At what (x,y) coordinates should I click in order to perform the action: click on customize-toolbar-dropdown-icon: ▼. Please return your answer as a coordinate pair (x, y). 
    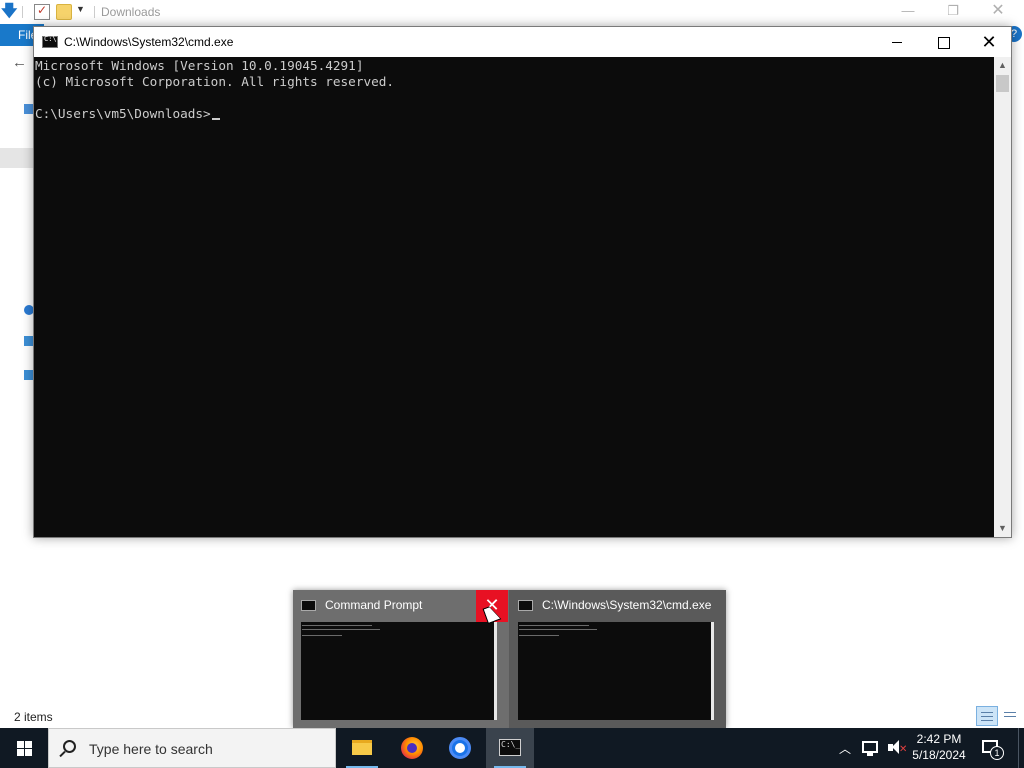
    Looking at the image, I should click on (84, 12).